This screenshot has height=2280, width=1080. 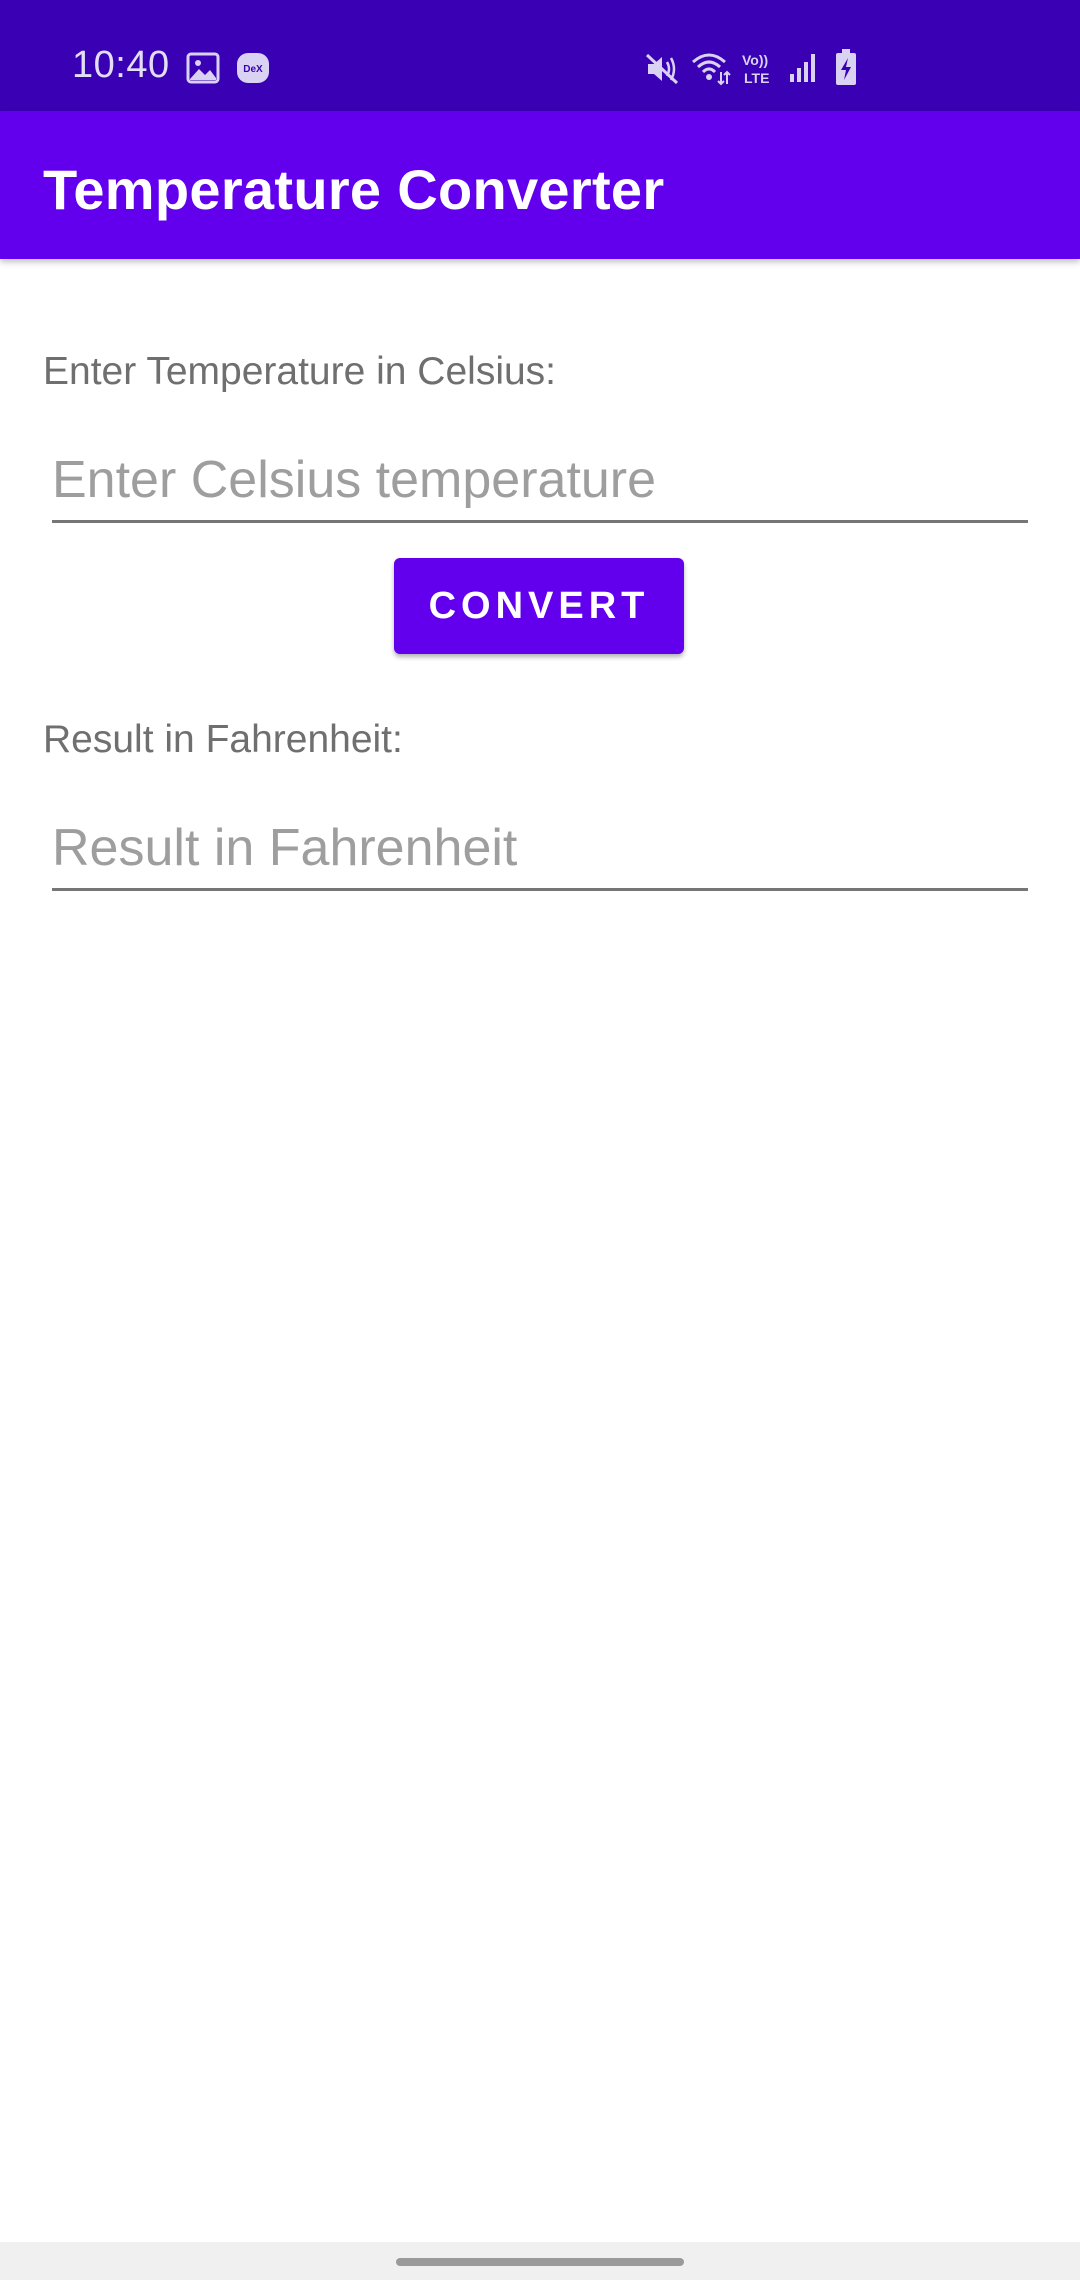 I want to click on volte-label-bottom: LTE, so click(x=756, y=78).